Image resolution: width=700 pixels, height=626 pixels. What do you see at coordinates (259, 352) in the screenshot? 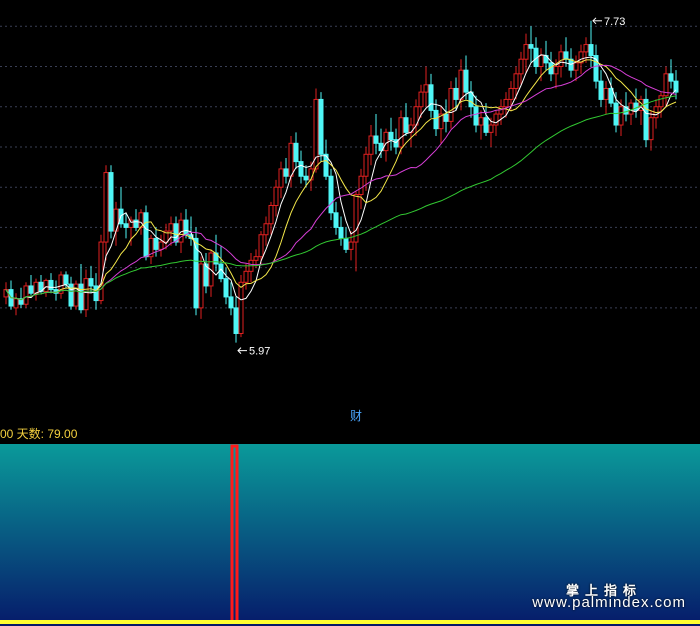
I see `annotation-label: 5.97` at bounding box center [259, 352].